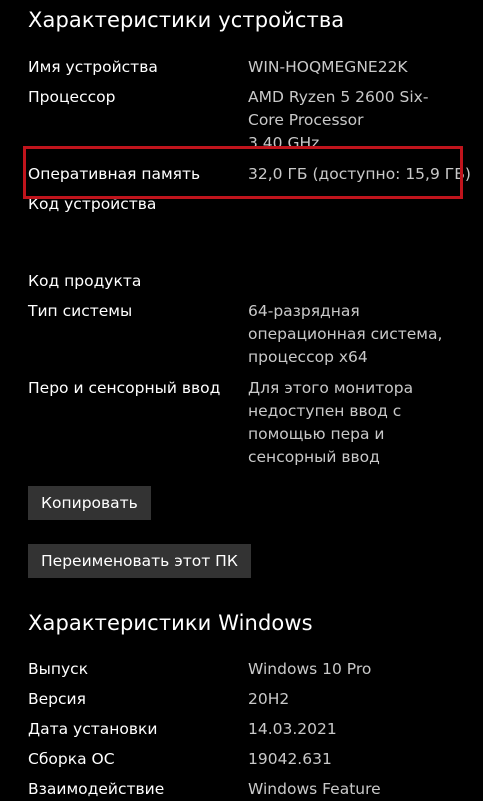 This screenshot has height=801, width=483. What do you see at coordinates (89, 503) in the screenshot?
I see `copy-button: Копировать` at bounding box center [89, 503].